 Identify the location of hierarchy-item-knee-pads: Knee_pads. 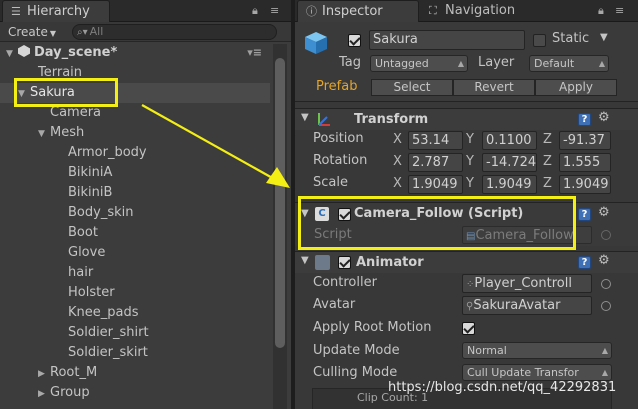
(135, 313).